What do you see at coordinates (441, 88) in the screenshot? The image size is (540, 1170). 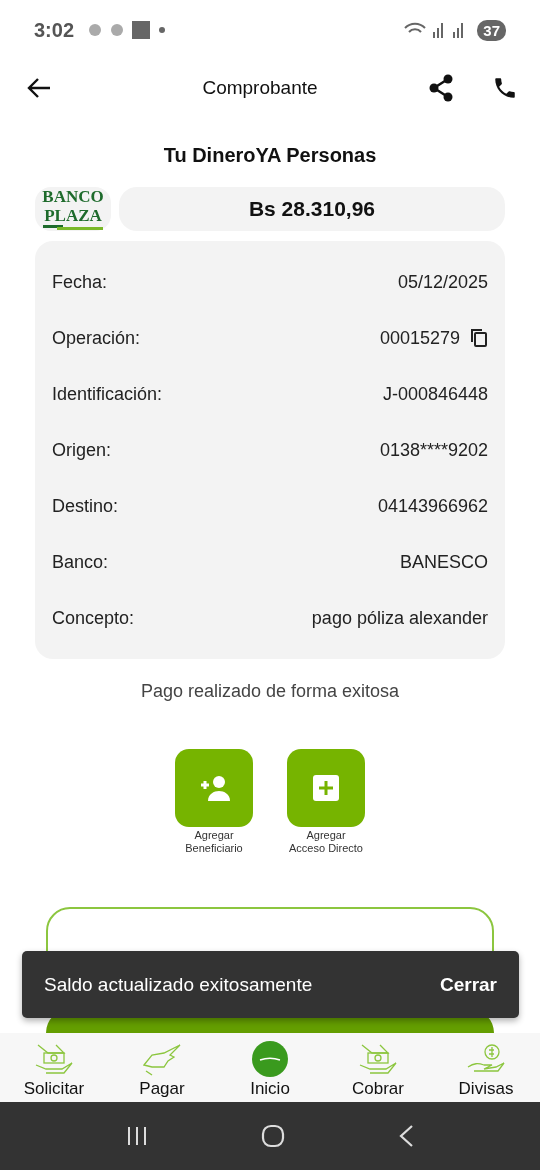 I see `share-button` at bounding box center [441, 88].